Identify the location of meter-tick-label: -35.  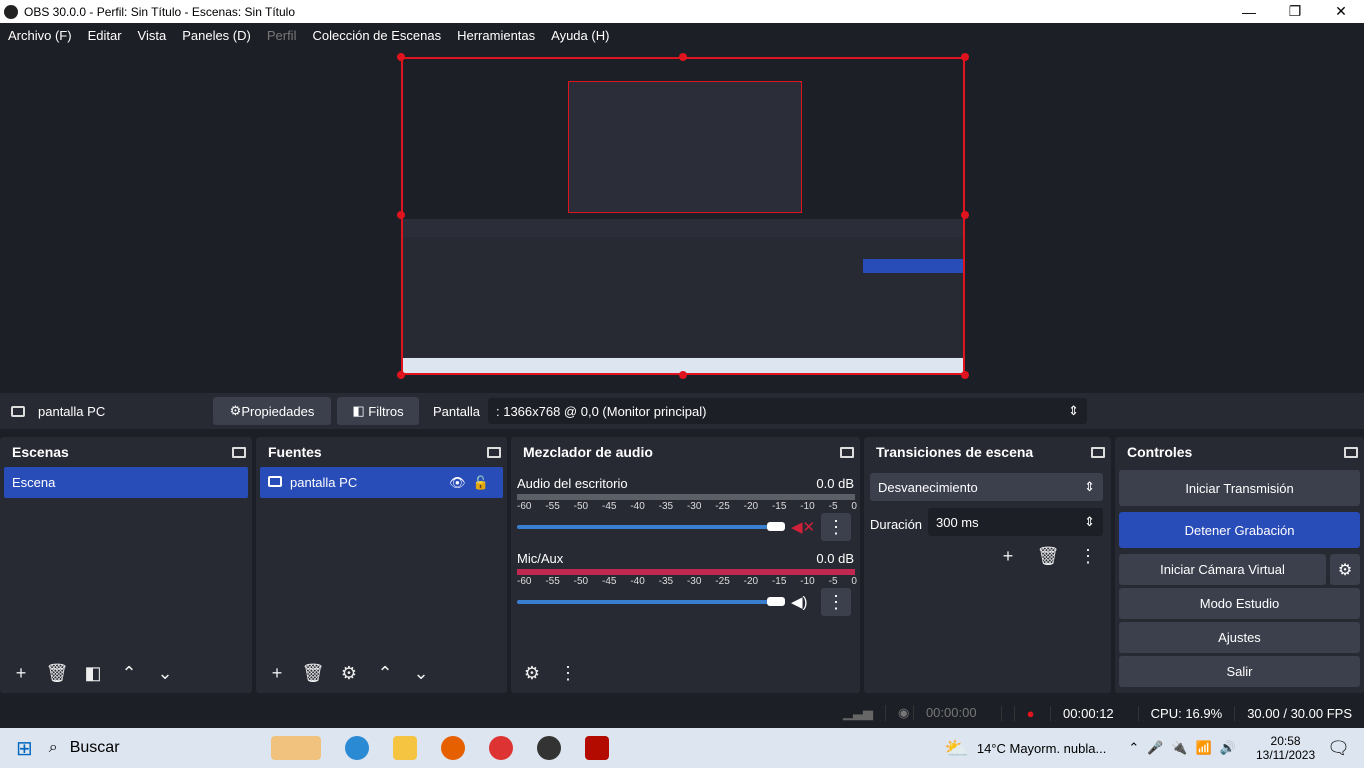
(666, 581).